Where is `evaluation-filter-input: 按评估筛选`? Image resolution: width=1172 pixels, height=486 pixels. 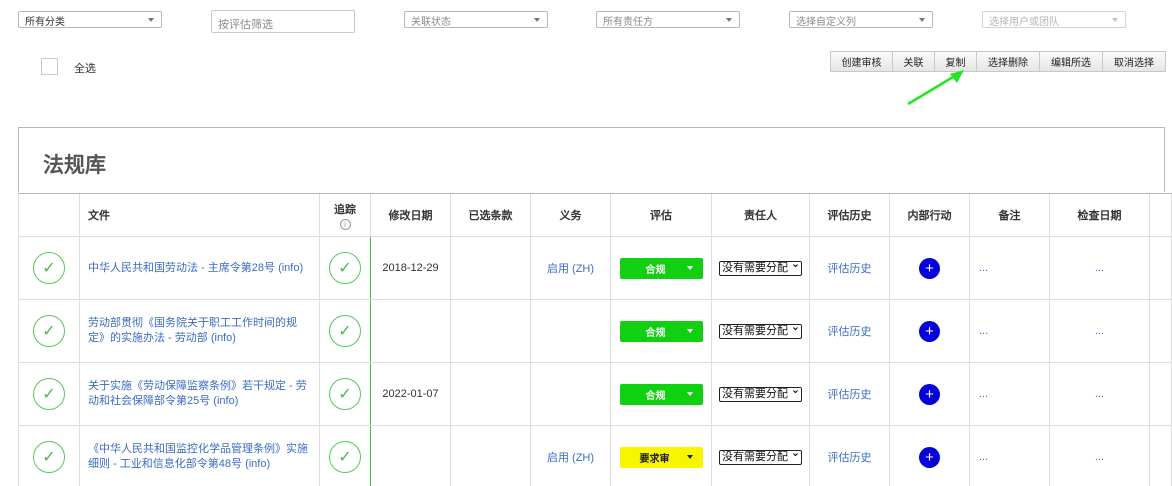 evaluation-filter-input: 按评估筛选 is located at coordinates (283, 21).